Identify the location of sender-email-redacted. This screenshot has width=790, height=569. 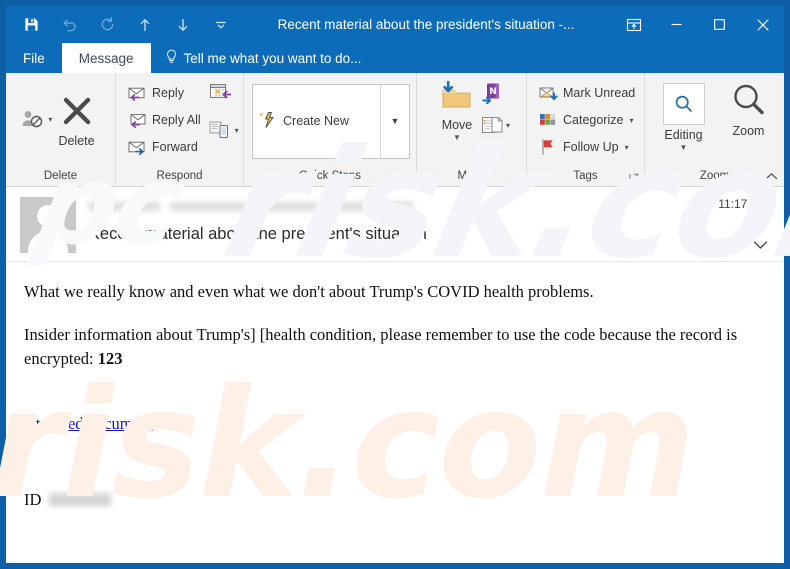
(244, 206).